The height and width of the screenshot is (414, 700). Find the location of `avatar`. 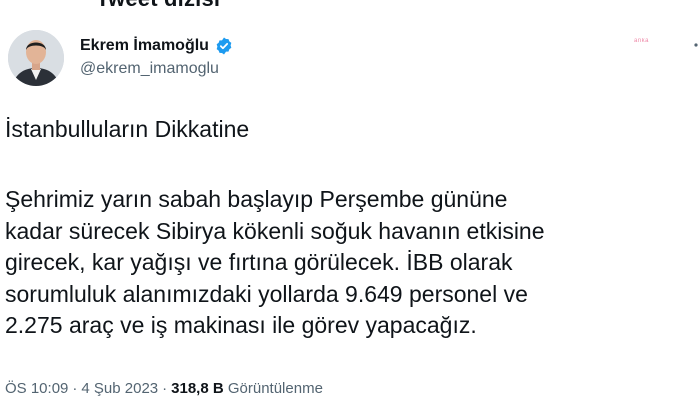

avatar is located at coordinates (36, 58).